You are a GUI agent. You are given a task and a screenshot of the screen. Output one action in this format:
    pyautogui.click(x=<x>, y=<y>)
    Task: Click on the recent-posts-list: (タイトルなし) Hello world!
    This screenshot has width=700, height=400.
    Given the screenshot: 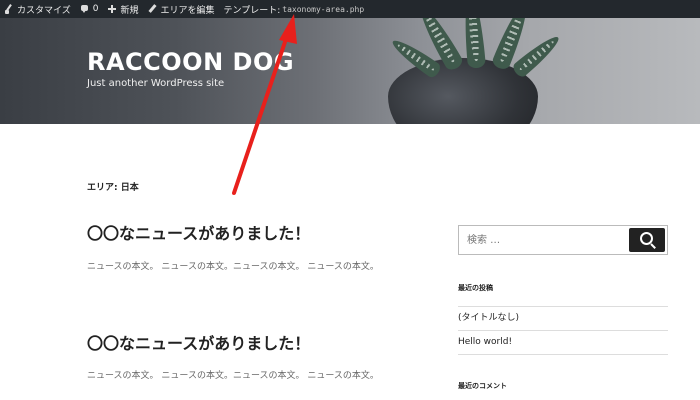 What is the action you would take?
    pyautogui.click(x=563, y=330)
    